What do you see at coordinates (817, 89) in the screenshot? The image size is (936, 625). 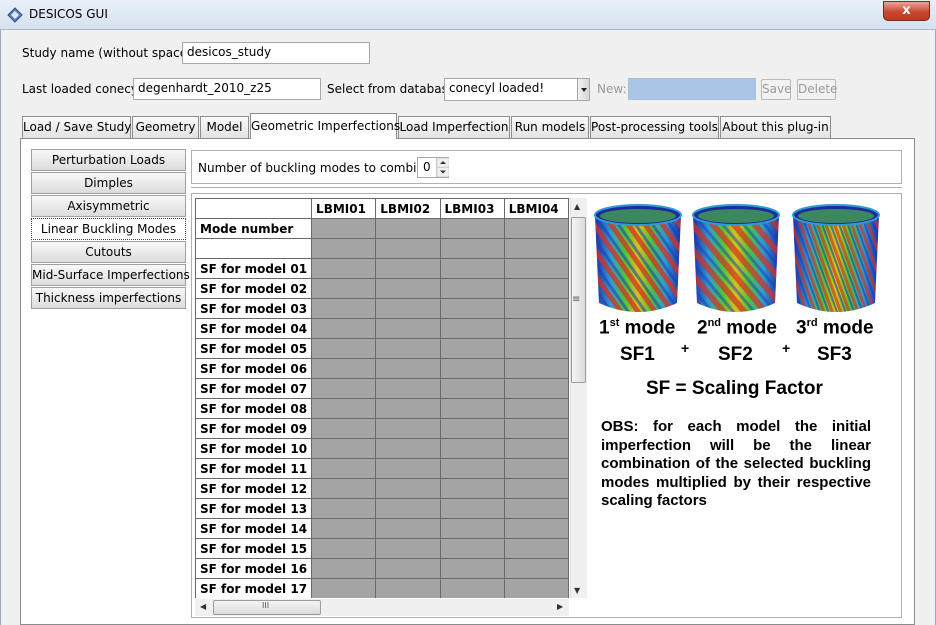 I see `delete-button: Delete` at bounding box center [817, 89].